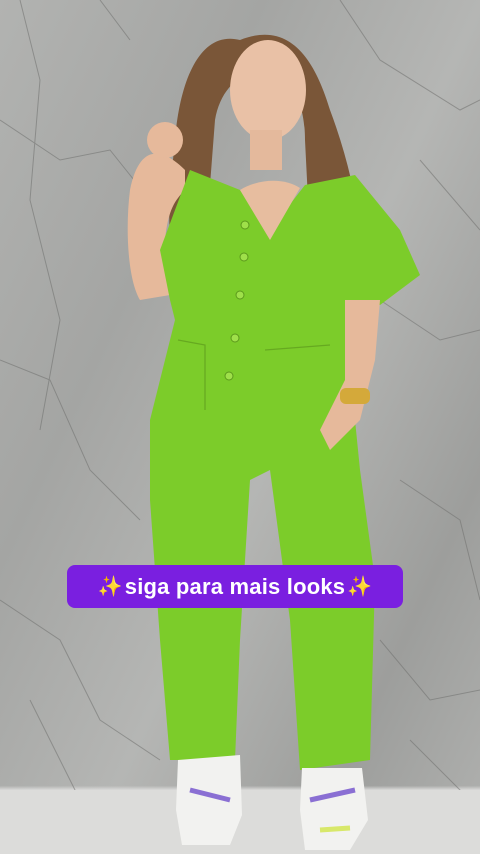  I want to click on right-shoe-accent-yellow, so click(335, 829).